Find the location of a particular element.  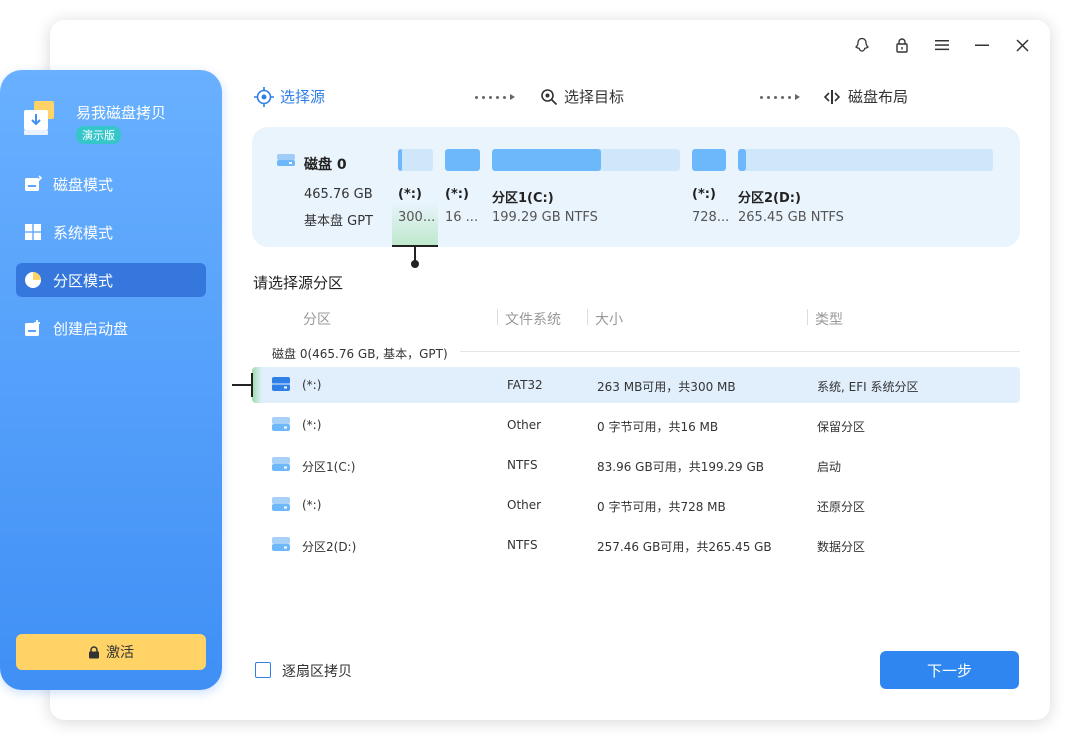

demo-badge: 演示版 is located at coordinates (98, 135).